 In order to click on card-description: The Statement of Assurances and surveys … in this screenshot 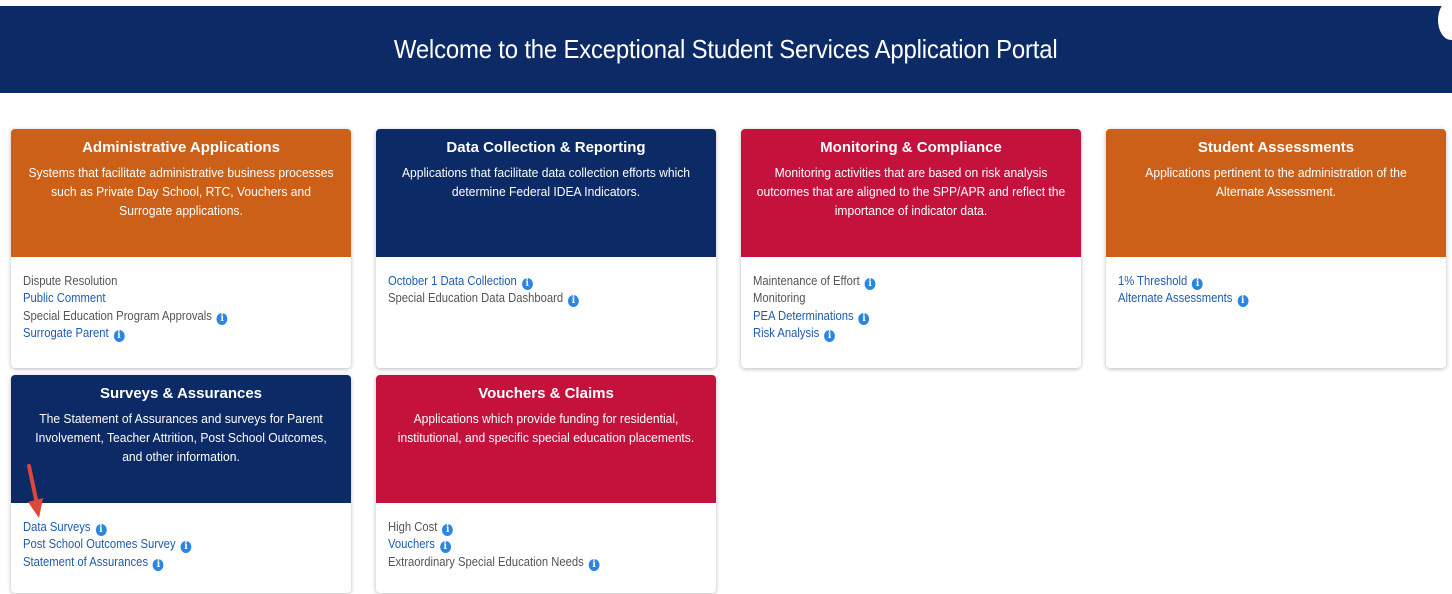, I will do `click(181, 437)`.